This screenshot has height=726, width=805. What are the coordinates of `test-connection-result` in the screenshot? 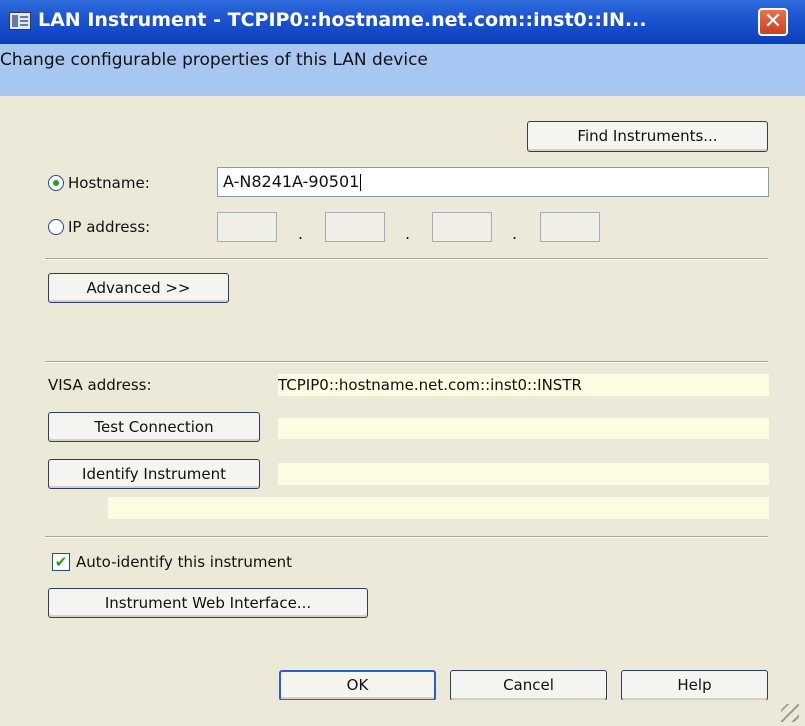 It's located at (523, 428).